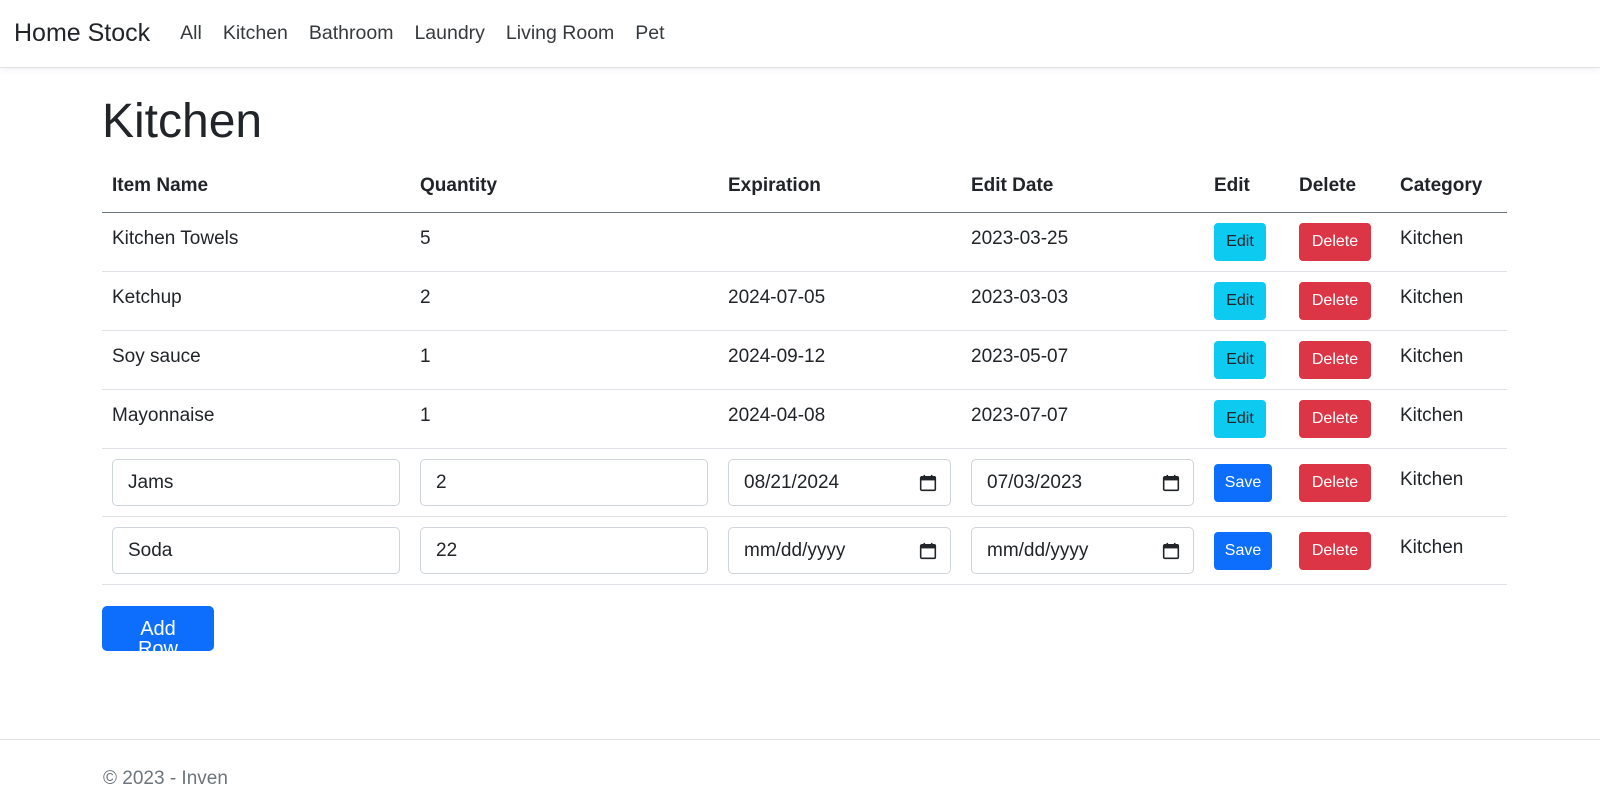  I want to click on item-name-input-value: Soda, so click(150, 550).